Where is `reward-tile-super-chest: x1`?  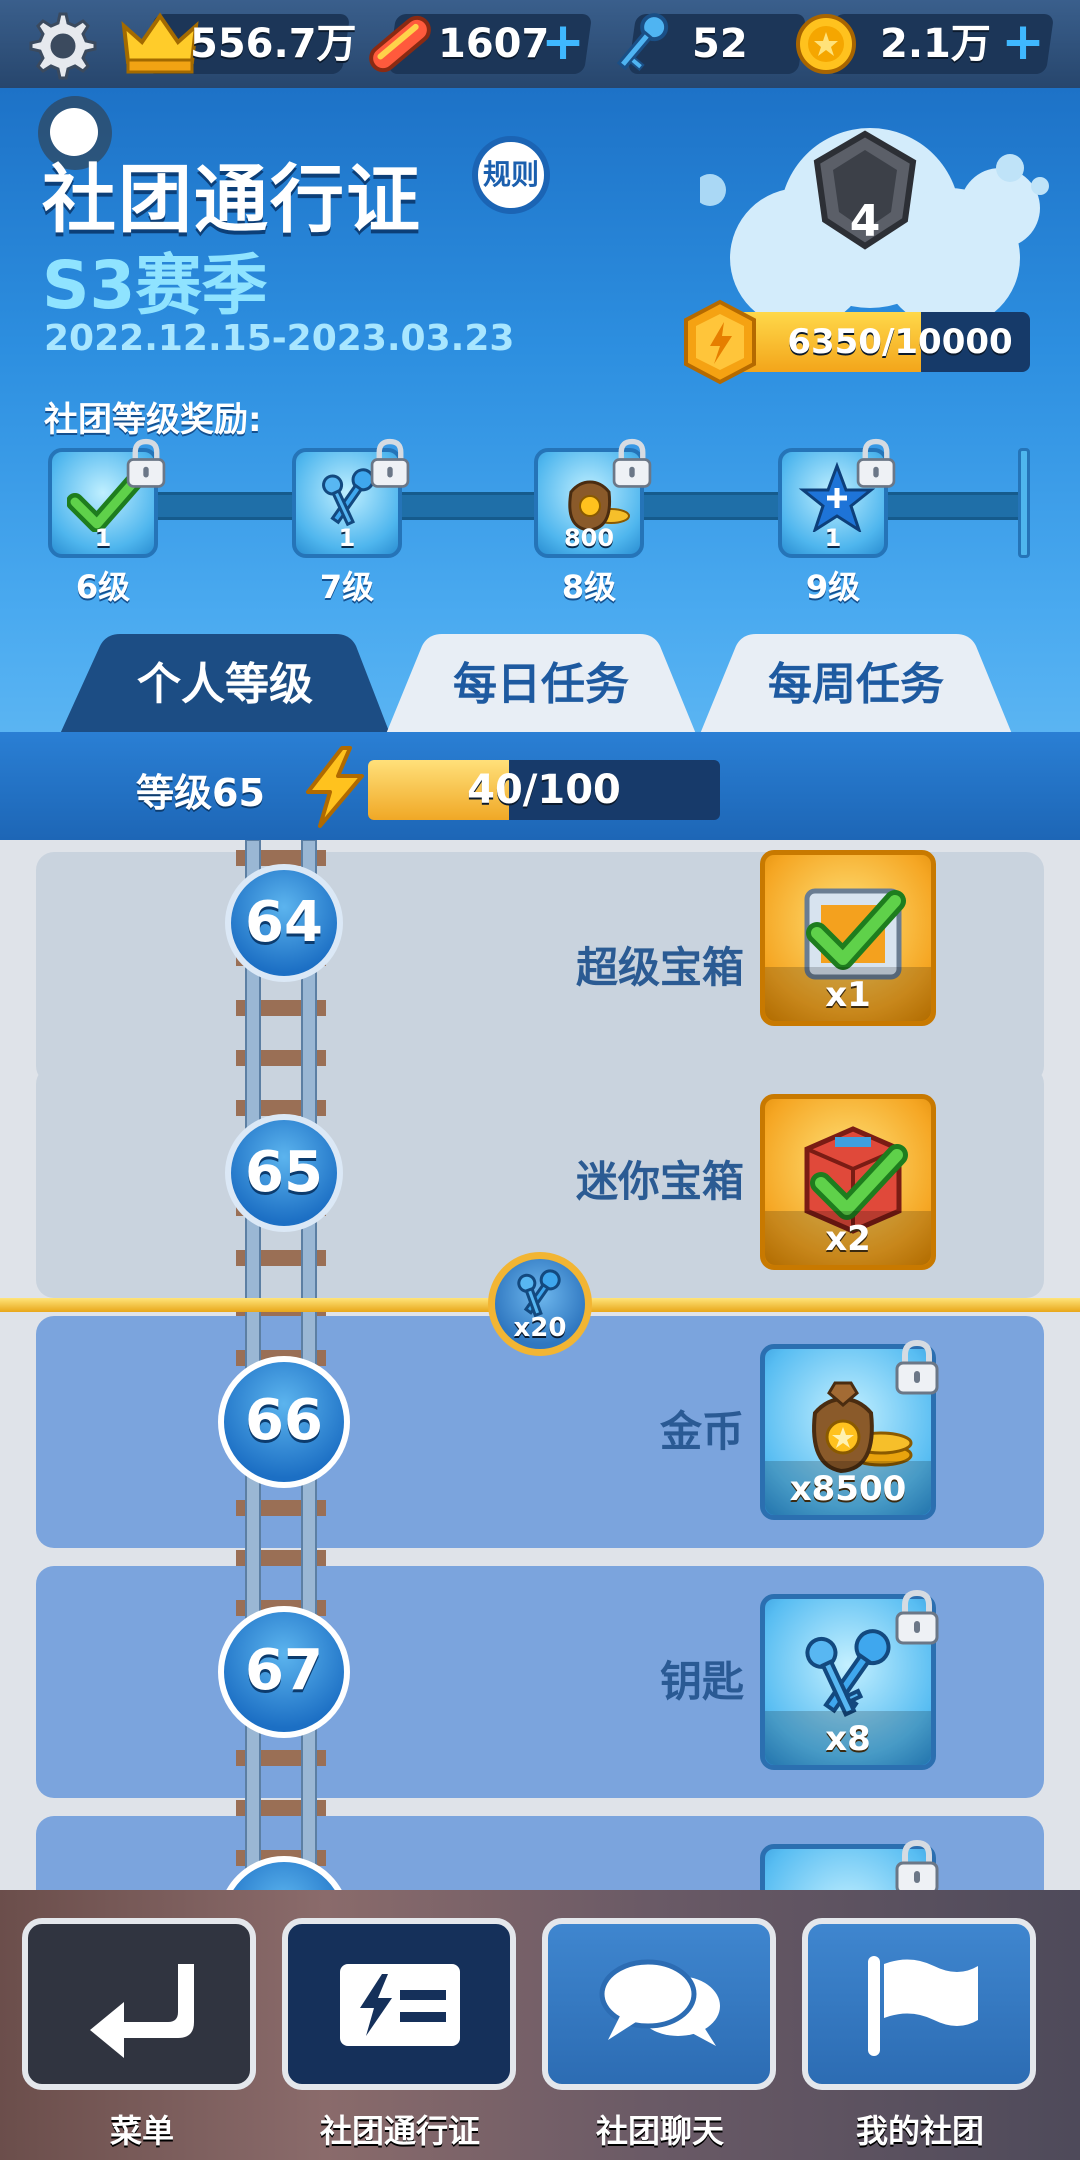 reward-tile-super-chest: x1 is located at coordinates (848, 938).